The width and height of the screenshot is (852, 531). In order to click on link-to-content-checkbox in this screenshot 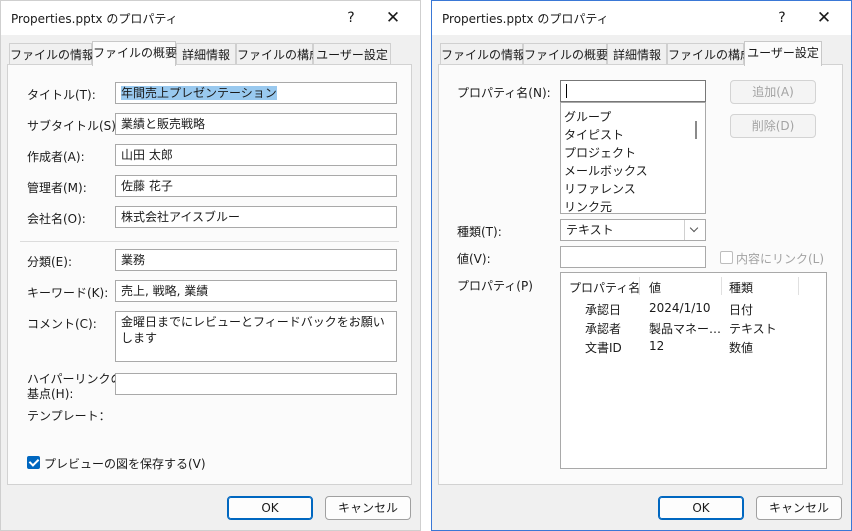, I will do `click(726, 257)`.